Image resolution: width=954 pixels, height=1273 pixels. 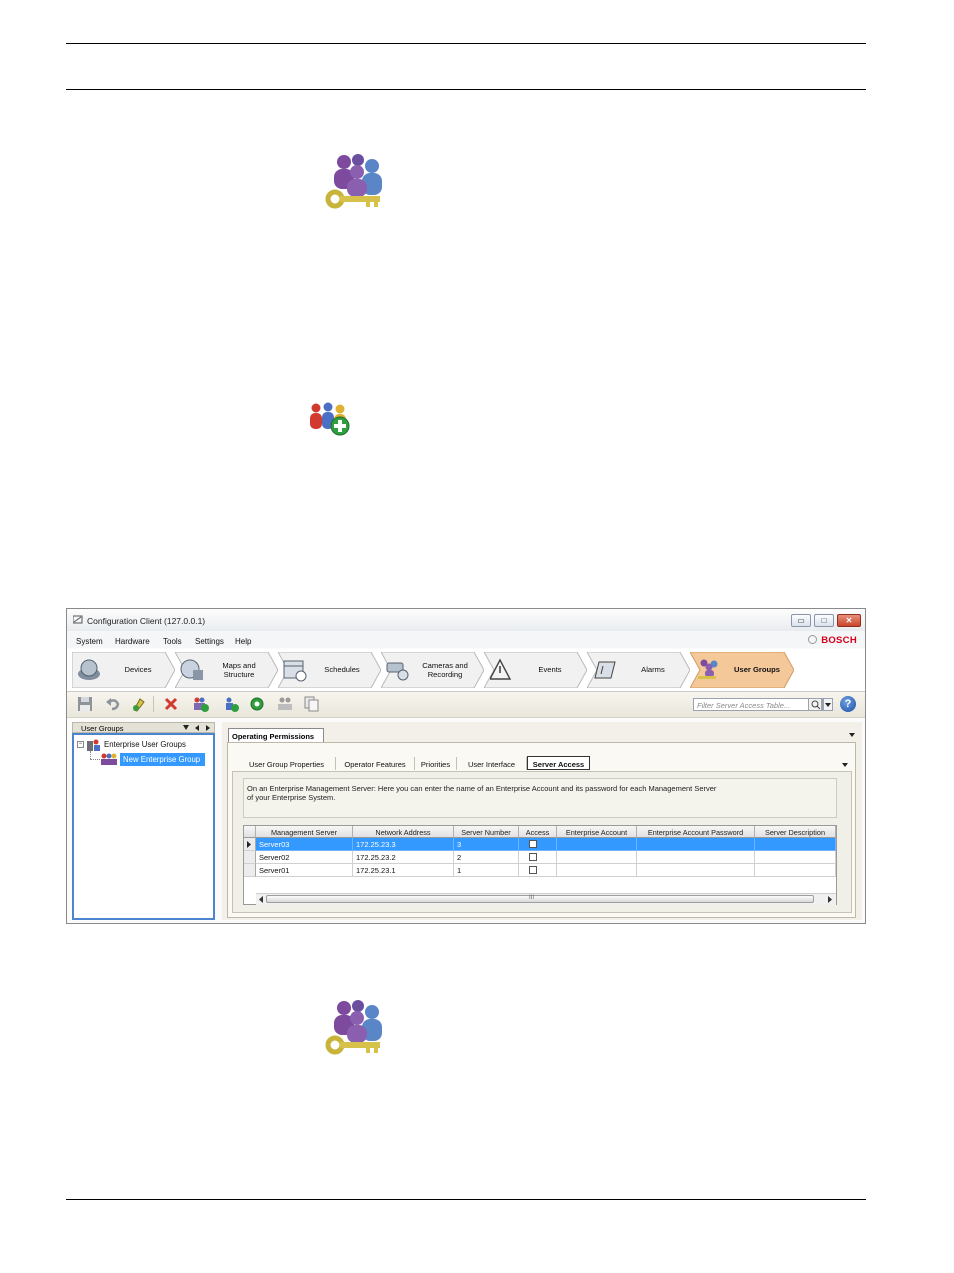 I want to click on column-header-network-address: Network Address, so click(x=403, y=832).